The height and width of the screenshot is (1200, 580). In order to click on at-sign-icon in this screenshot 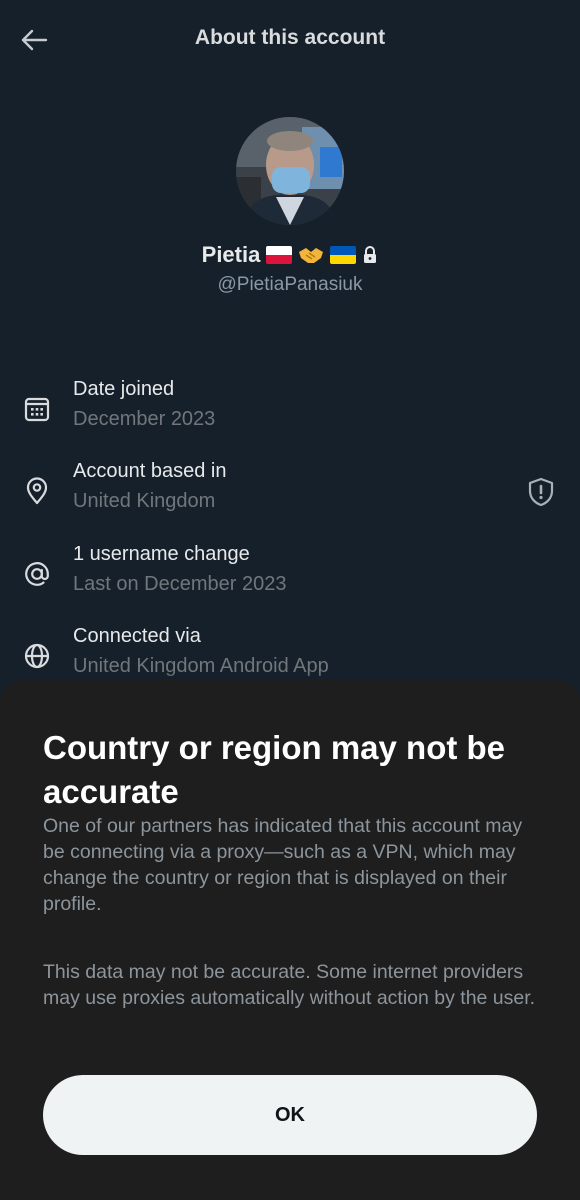, I will do `click(37, 574)`.